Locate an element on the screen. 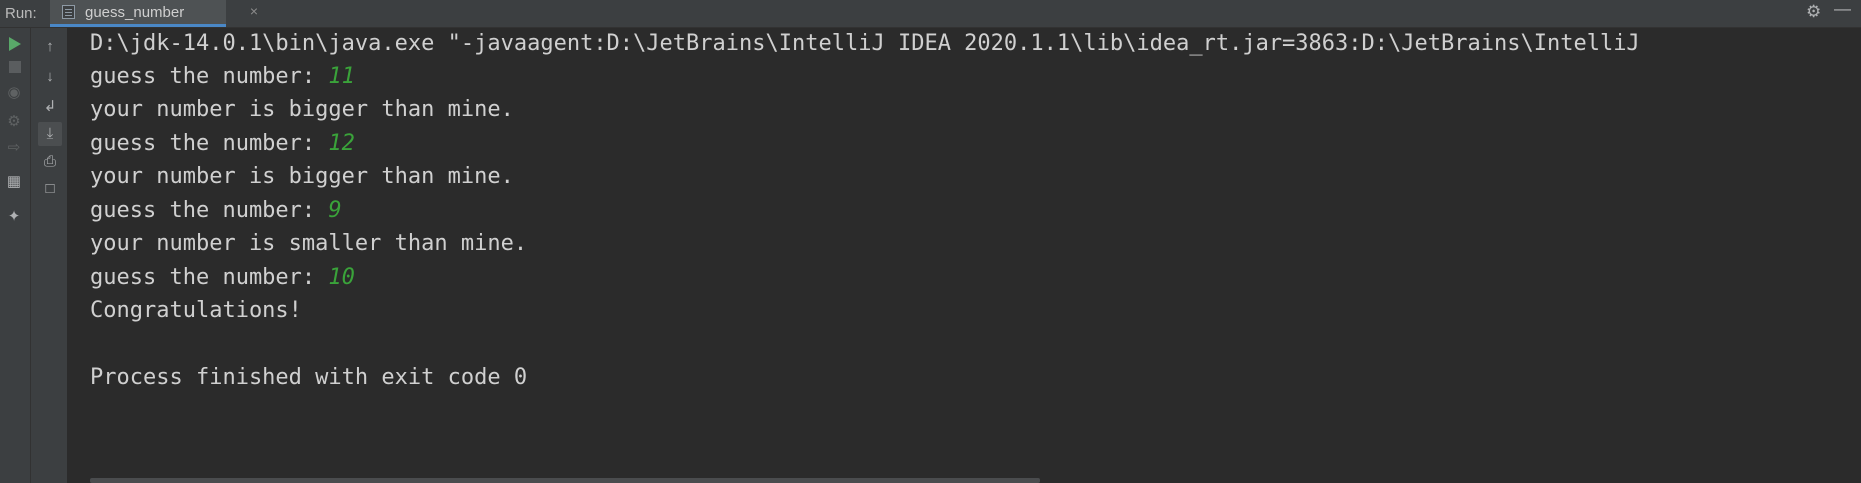 The image size is (1861, 483). console-line: guess the number: 10 is located at coordinates (222, 278).